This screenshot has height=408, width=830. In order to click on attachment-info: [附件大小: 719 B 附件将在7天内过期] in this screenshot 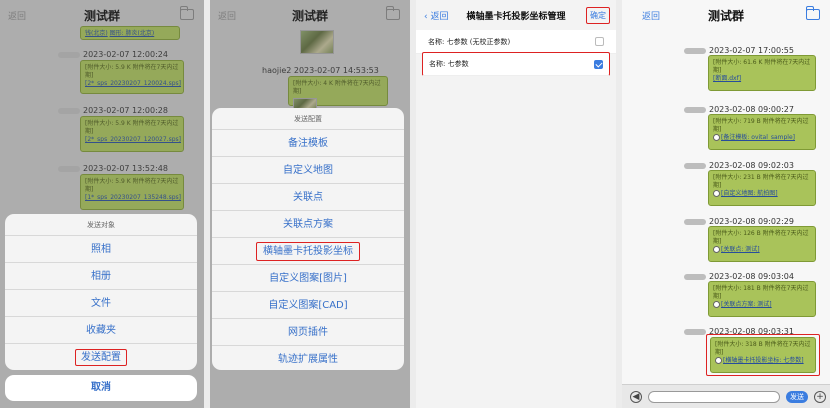, I will do `click(761, 126)`.